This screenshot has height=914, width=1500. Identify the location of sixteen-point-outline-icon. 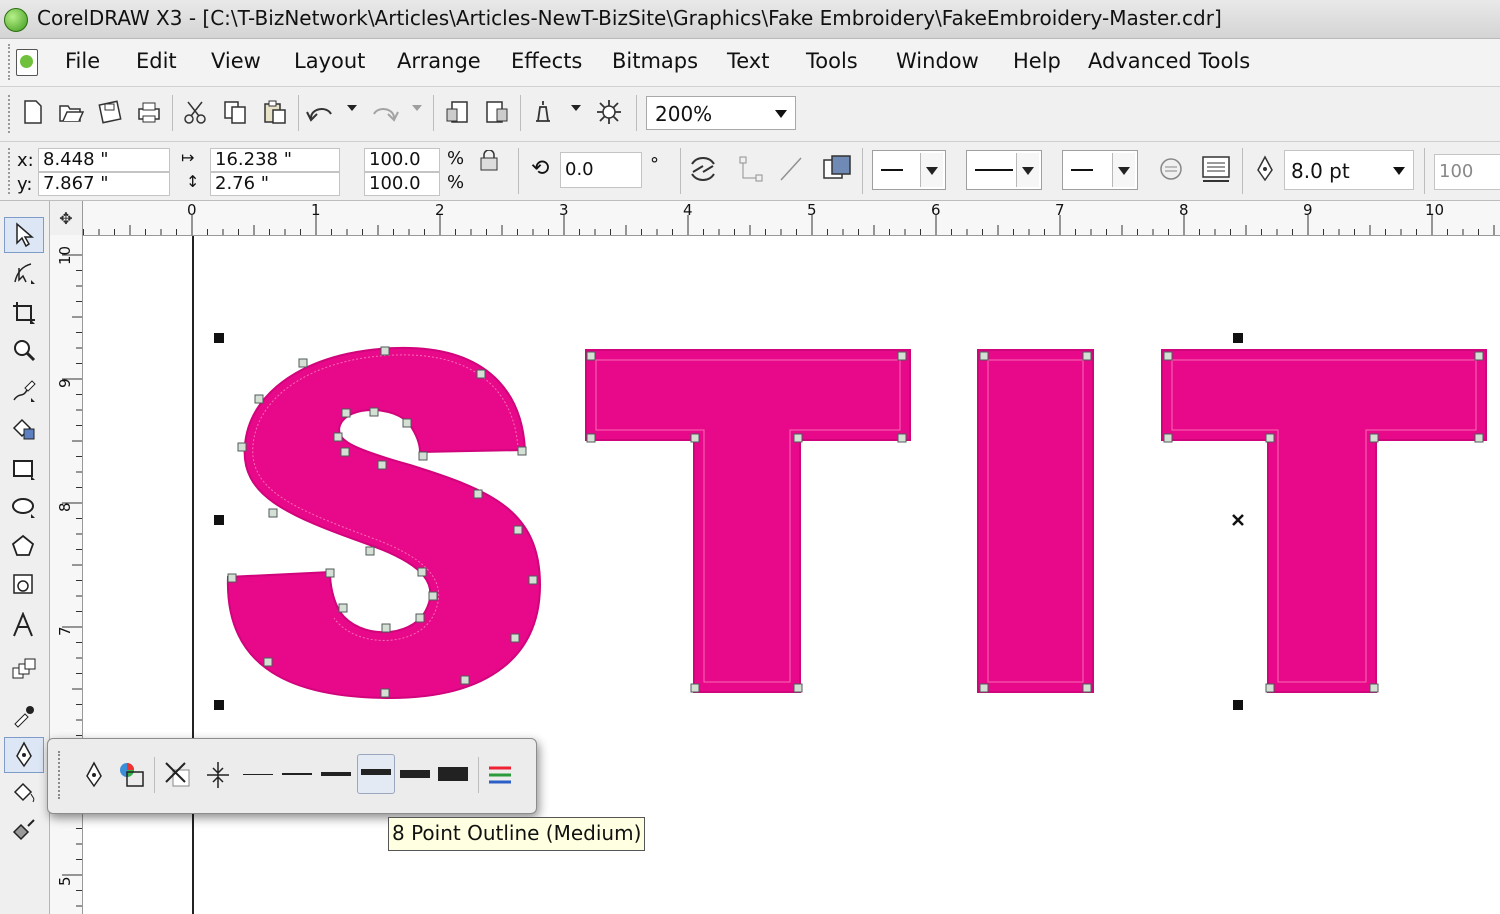
(415, 774).